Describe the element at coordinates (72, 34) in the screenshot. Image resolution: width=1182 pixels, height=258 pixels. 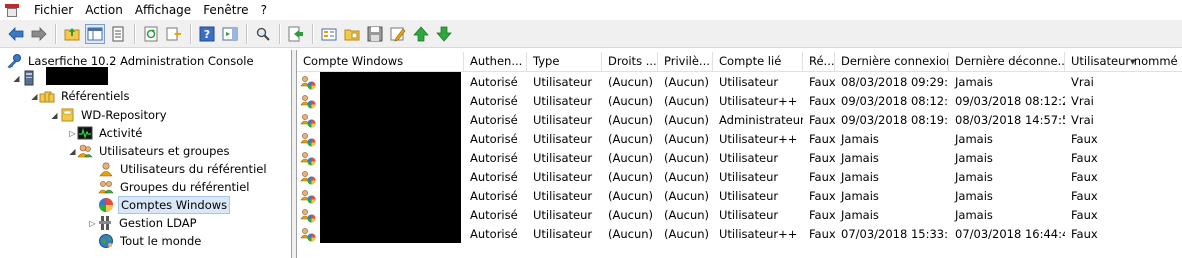
I see `up-level-button` at that location.